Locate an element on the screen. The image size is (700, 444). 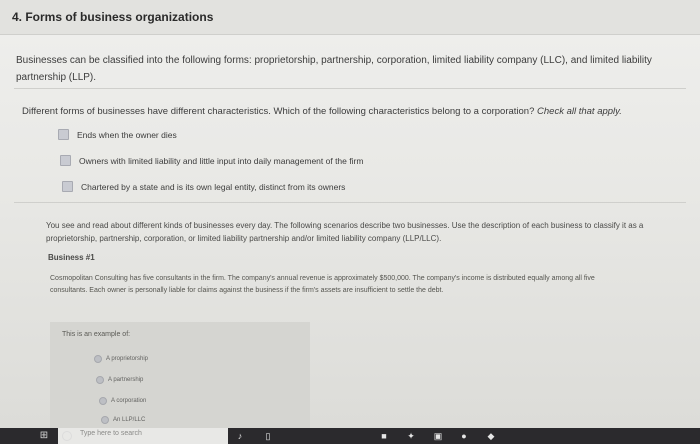
question-instruction: Check all that apply. is located at coordinates (579, 111).